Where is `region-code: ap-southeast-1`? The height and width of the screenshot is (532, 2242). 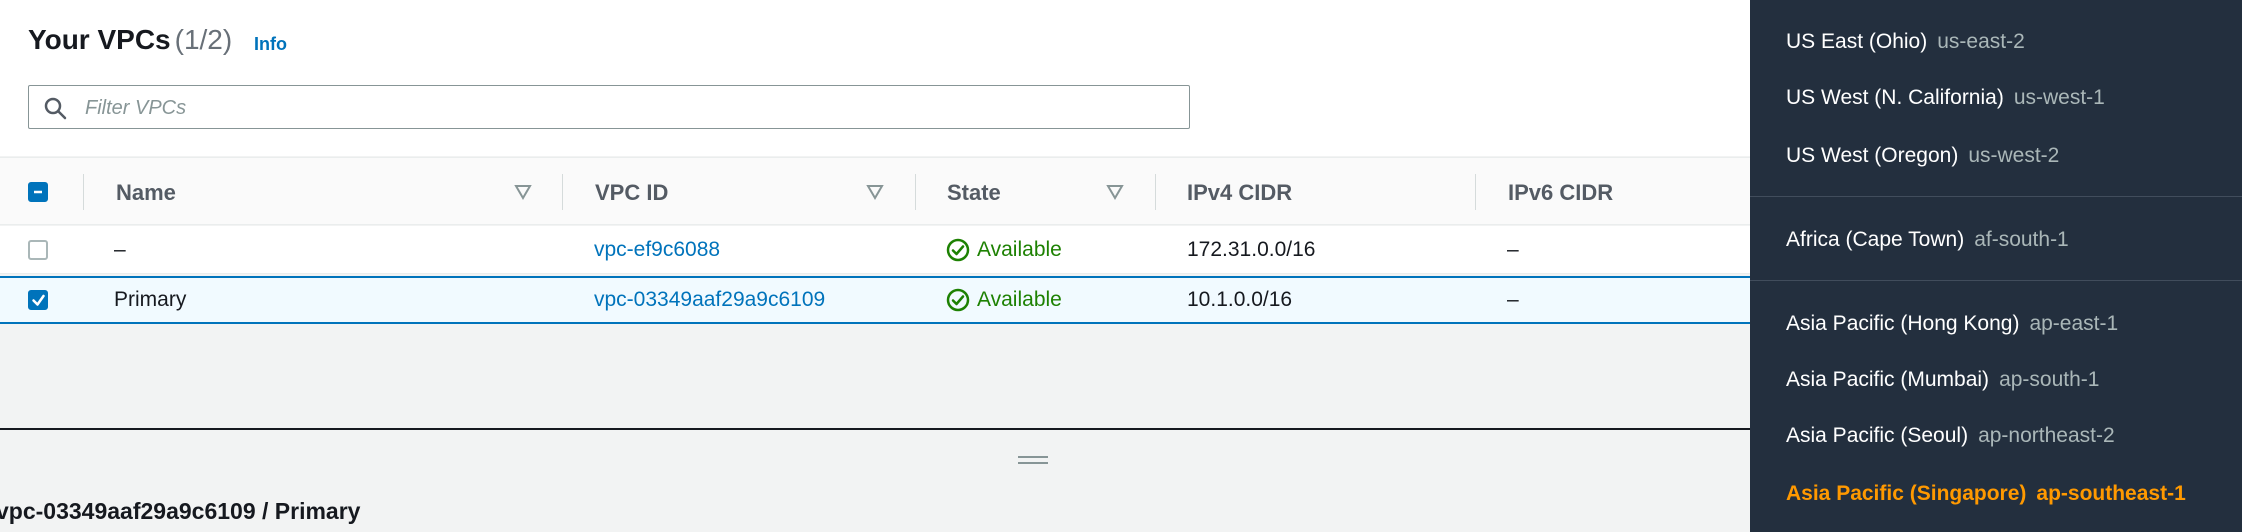
region-code: ap-southeast-1 is located at coordinates (2111, 493).